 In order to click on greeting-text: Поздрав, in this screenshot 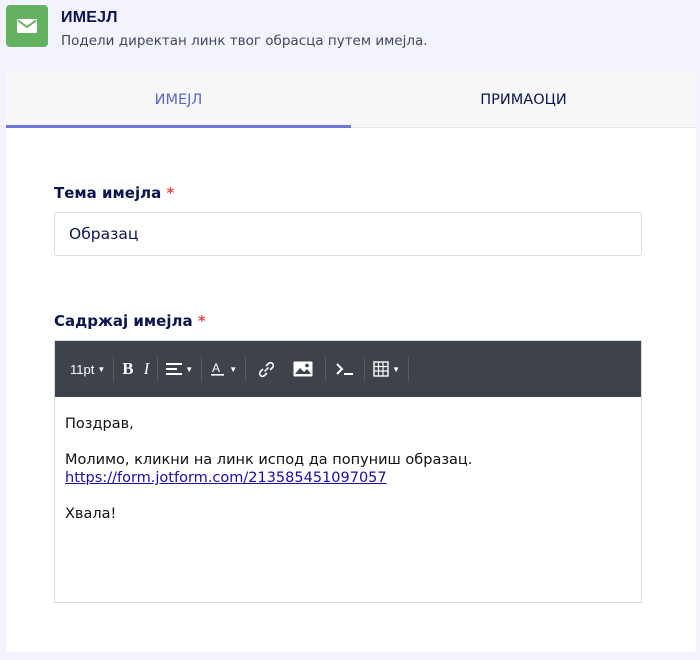, I will do `click(99, 424)`.